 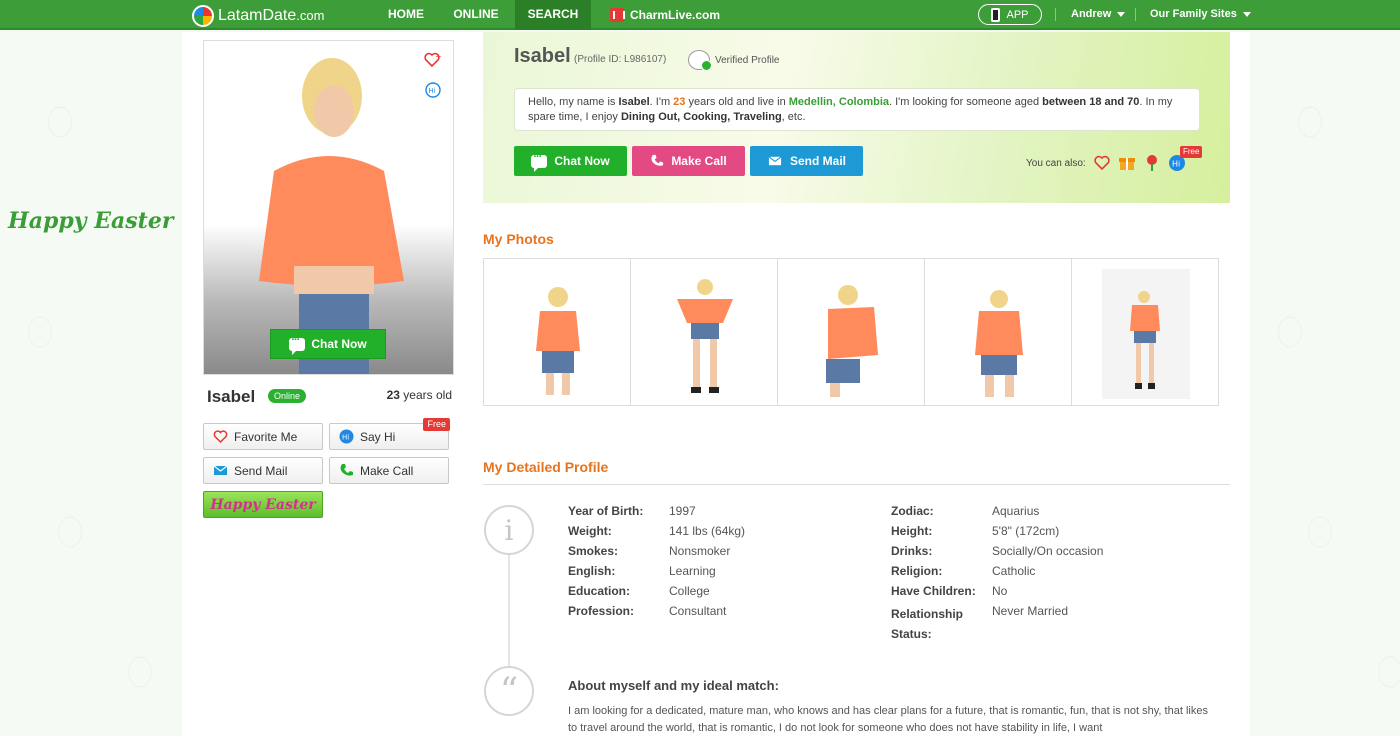 I want to click on detail-label: Zodiac:, so click(x=912, y=511).